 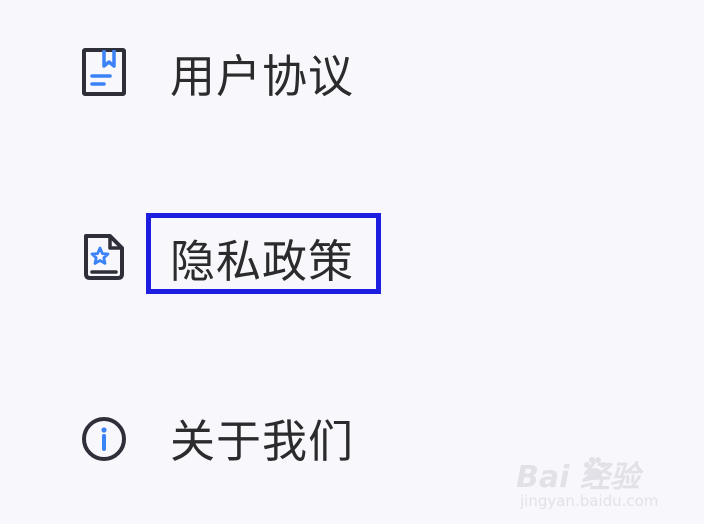 What do you see at coordinates (578, 477) in the screenshot?
I see `watermark-brand: Bai 经验` at bounding box center [578, 477].